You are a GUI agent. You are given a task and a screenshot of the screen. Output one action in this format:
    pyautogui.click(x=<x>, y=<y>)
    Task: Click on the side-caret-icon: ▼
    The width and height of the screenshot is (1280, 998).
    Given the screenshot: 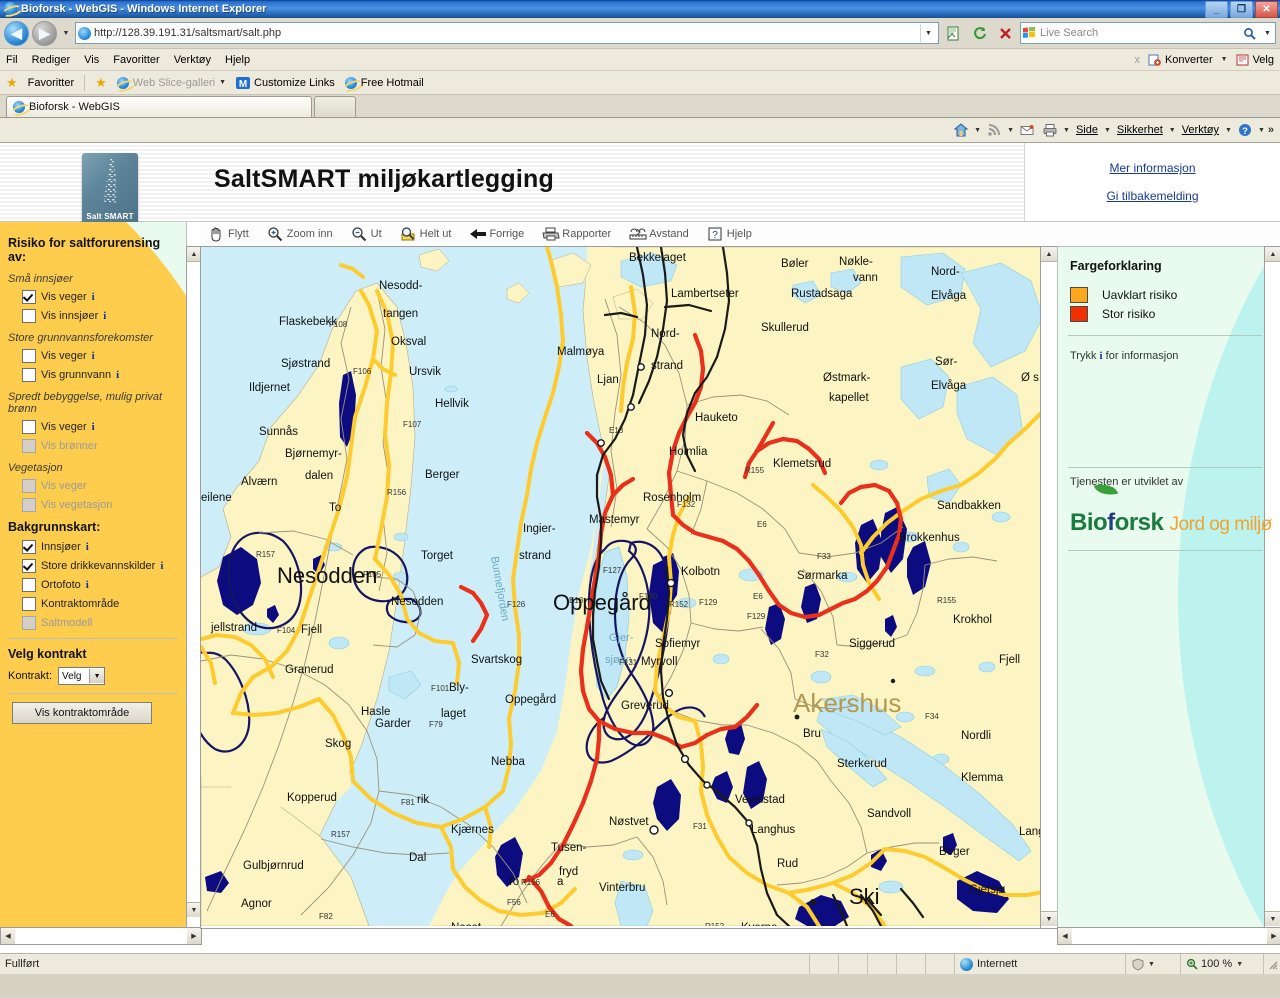 What is the action you would take?
    pyautogui.click(x=1107, y=130)
    